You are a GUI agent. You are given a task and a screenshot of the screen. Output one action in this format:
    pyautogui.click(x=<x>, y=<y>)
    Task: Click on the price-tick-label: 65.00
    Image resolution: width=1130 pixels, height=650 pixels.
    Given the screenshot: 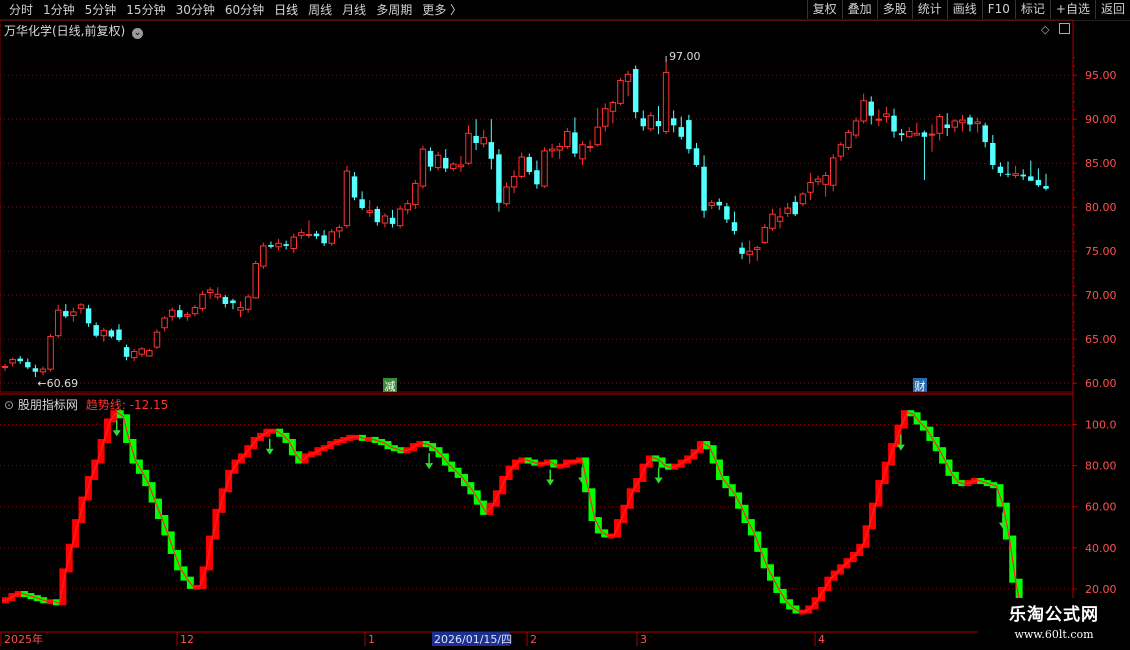 What is the action you would take?
    pyautogui.click(x=1101, y=339)
    